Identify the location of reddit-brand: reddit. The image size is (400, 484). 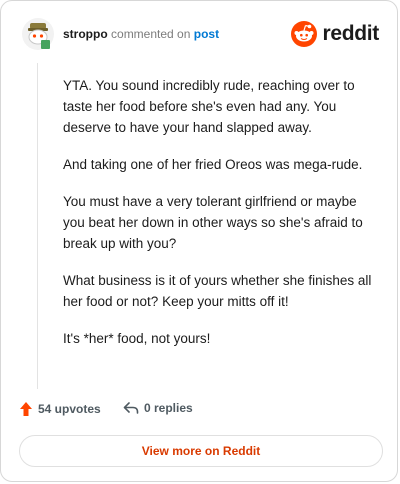
(335, 34).